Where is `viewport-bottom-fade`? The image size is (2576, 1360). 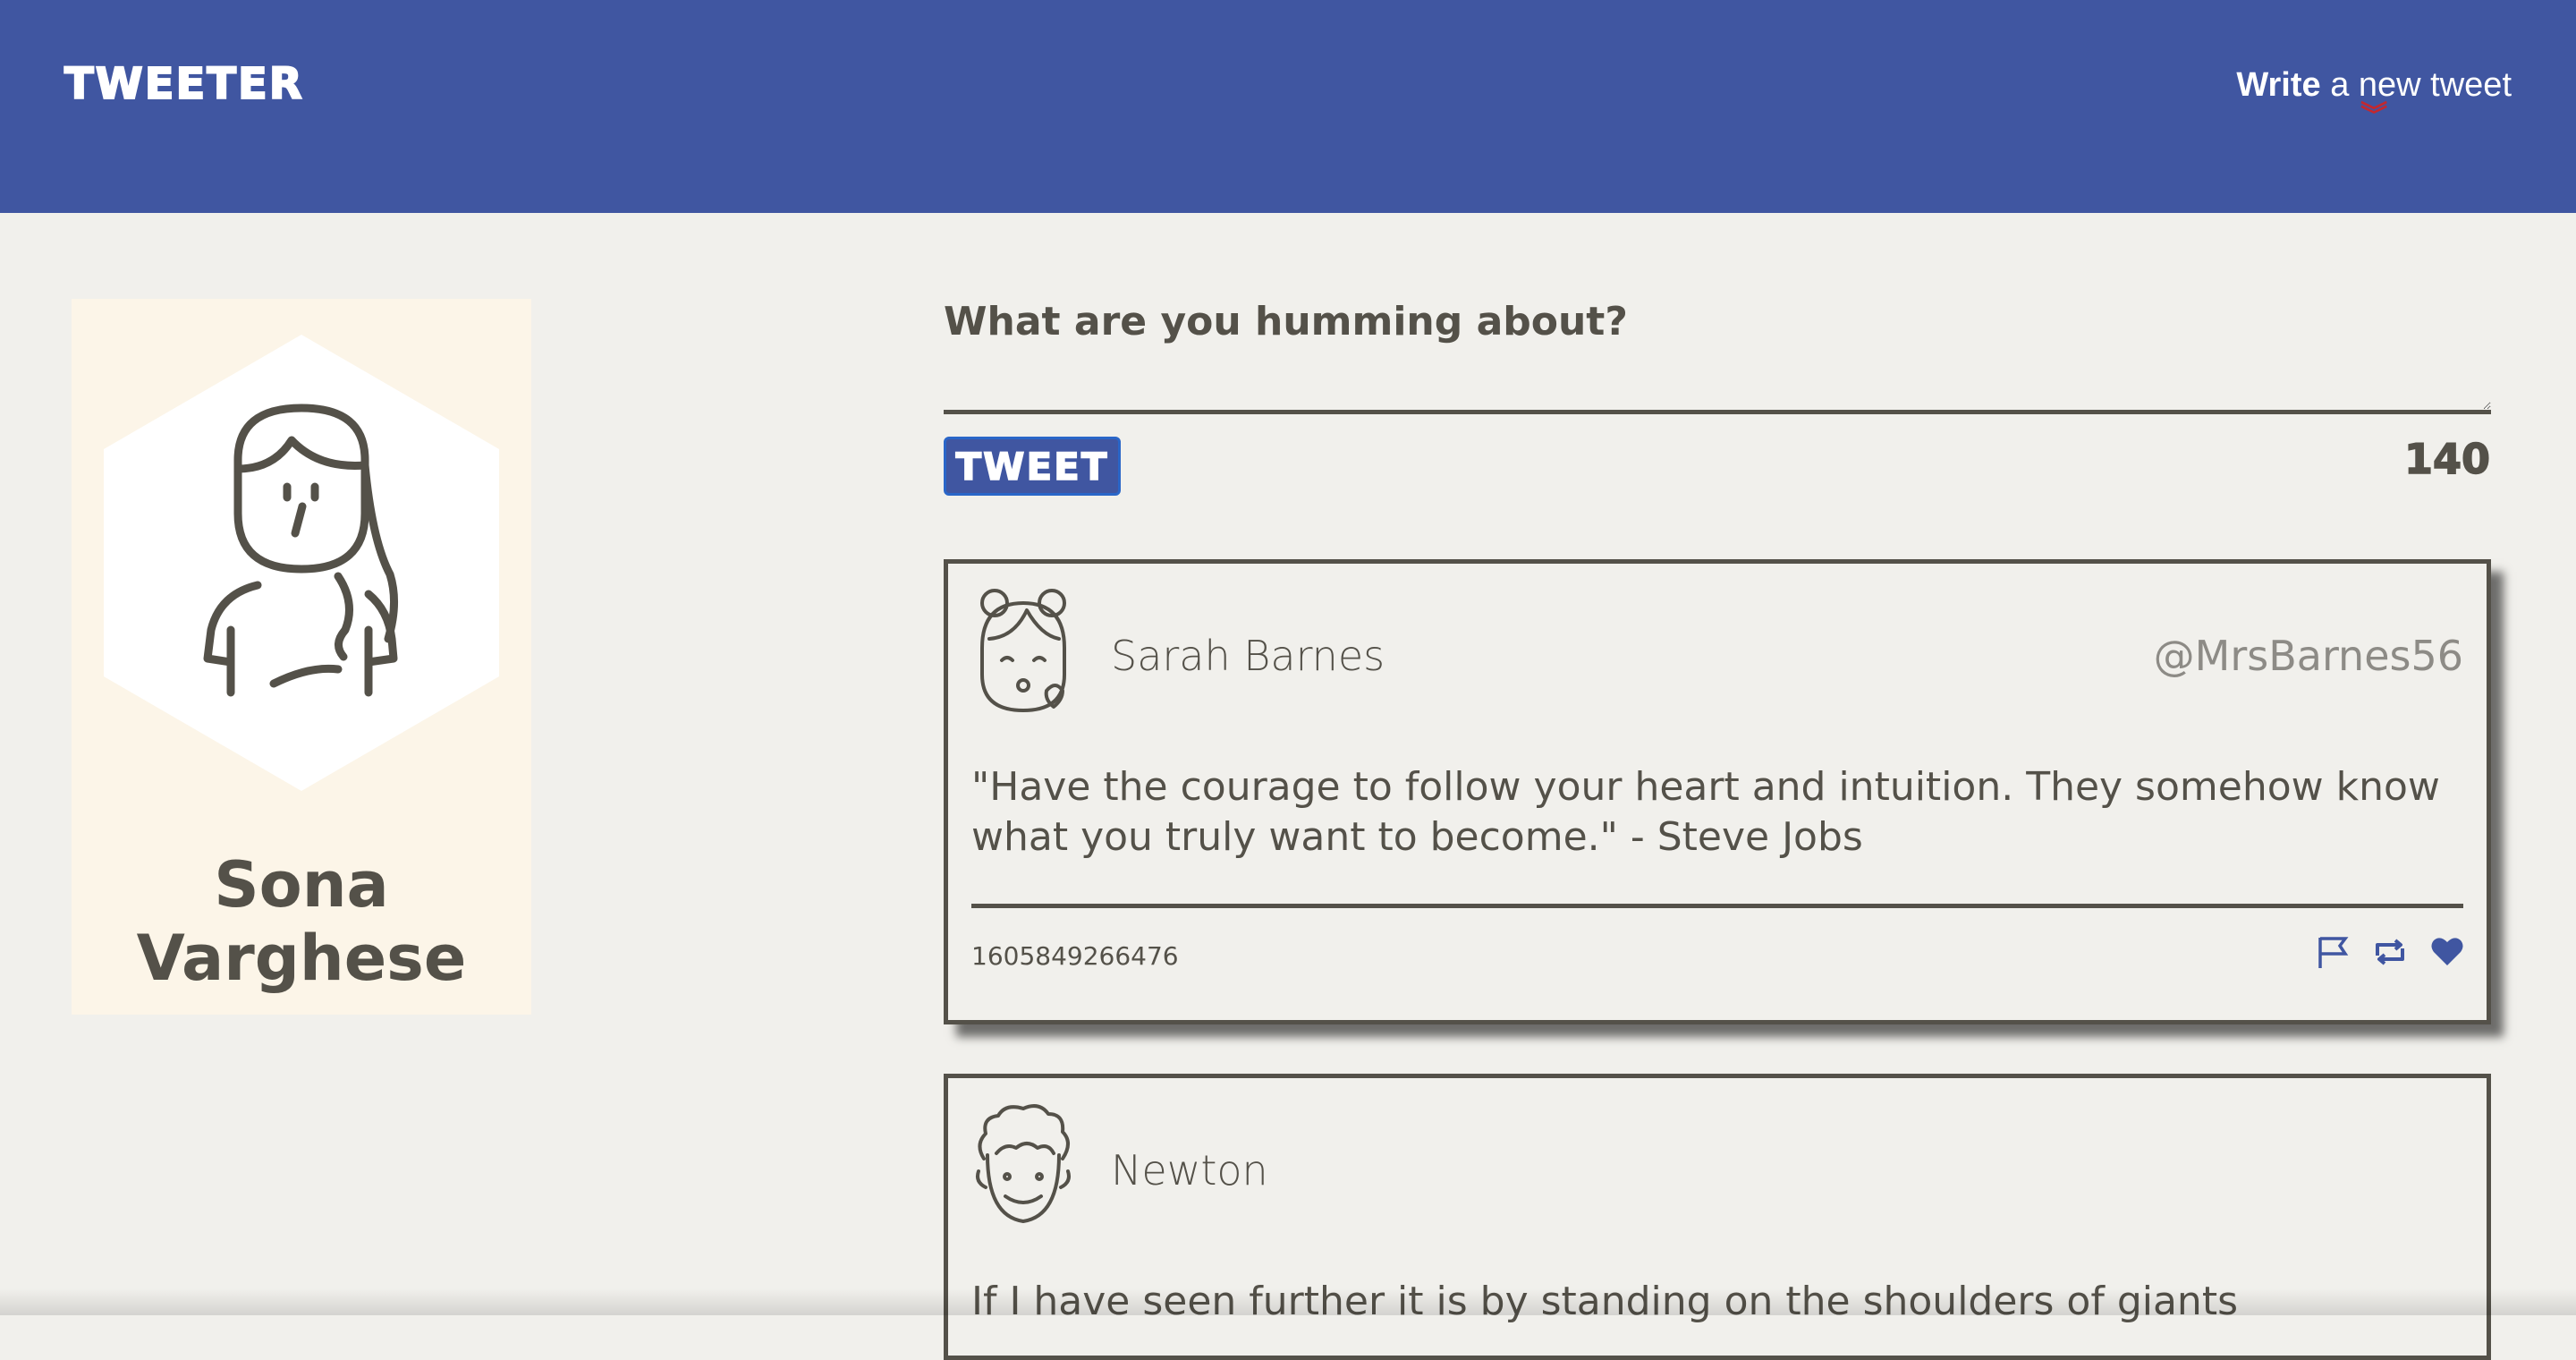 viewport-bottom-fade is located at coordinates (1288, 1302).